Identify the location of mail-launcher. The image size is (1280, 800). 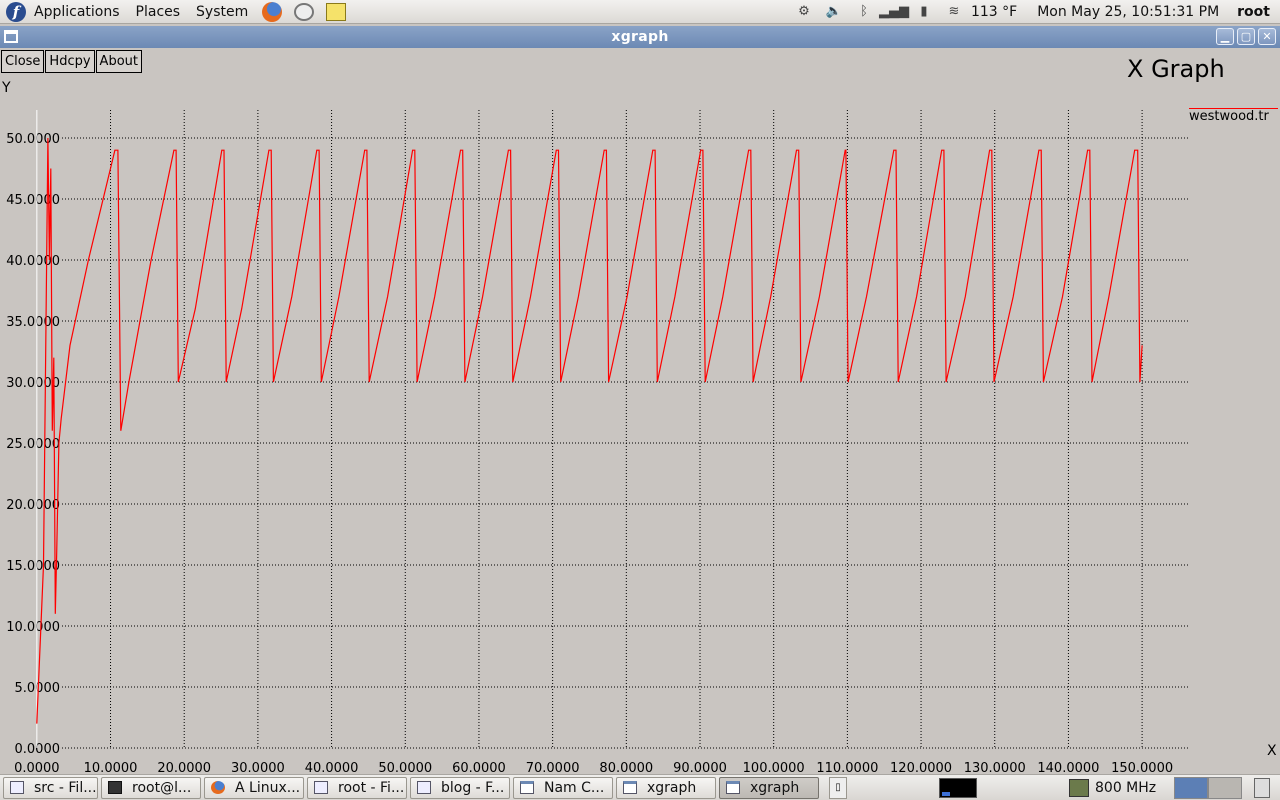
(304, 12).